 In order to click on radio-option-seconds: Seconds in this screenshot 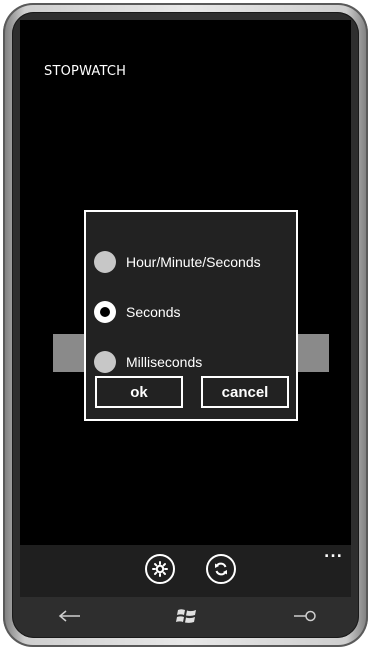, I will do `click(137, 312)`.